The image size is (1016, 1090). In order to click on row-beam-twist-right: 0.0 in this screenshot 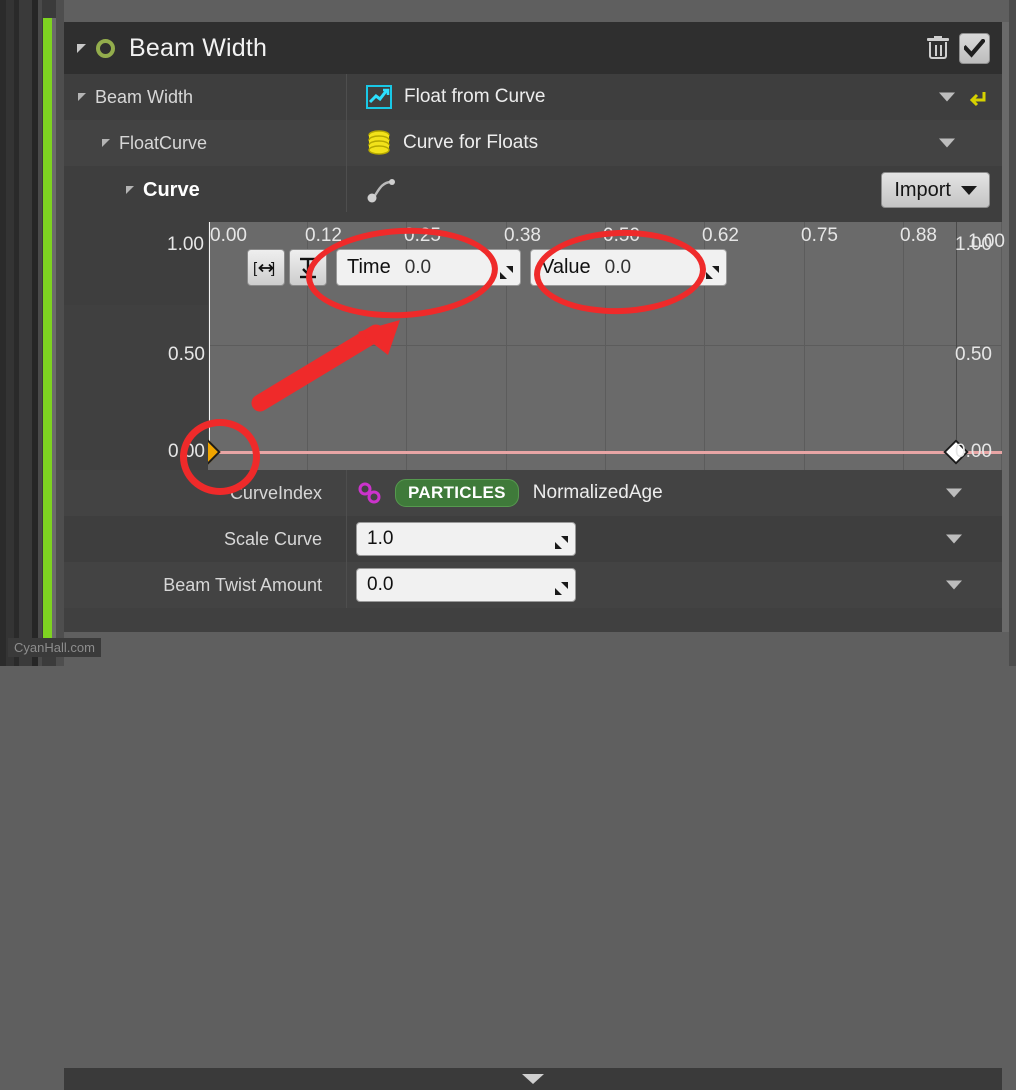, I will do `click(461, 585)`.